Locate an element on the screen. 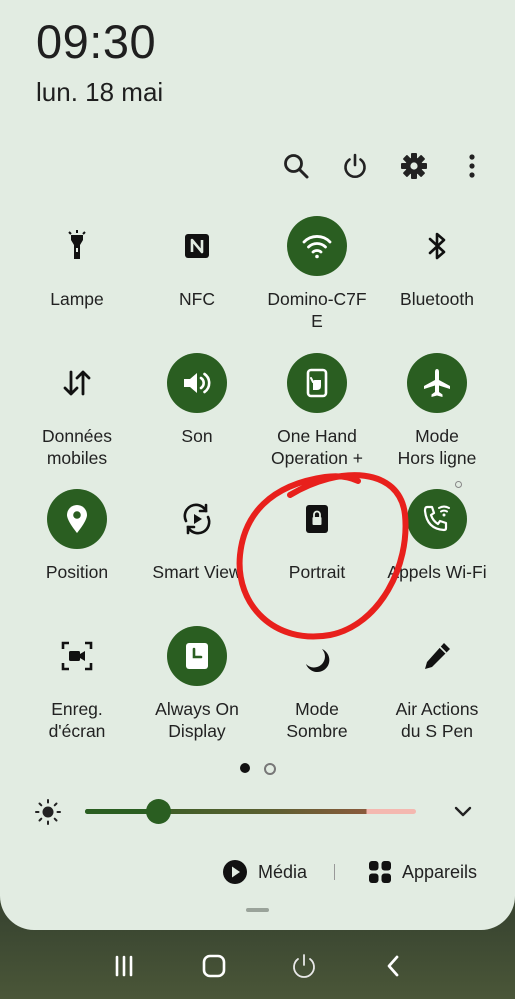  tile-label: Always On Display is located at coordinates (197, 720).